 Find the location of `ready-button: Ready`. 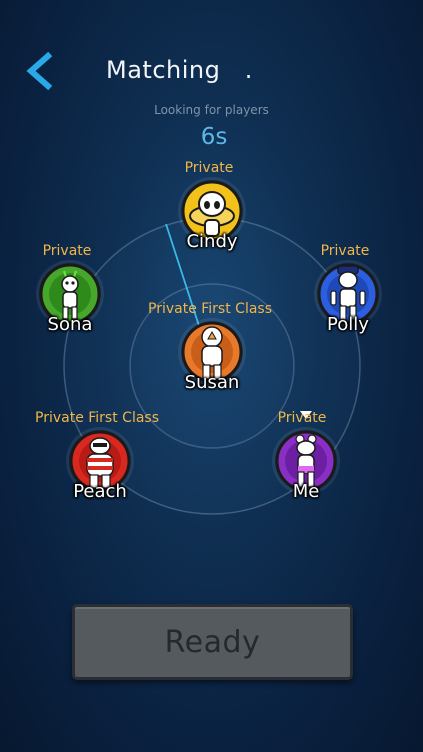

ready-button: Ready is located at coordinates (212, 642).